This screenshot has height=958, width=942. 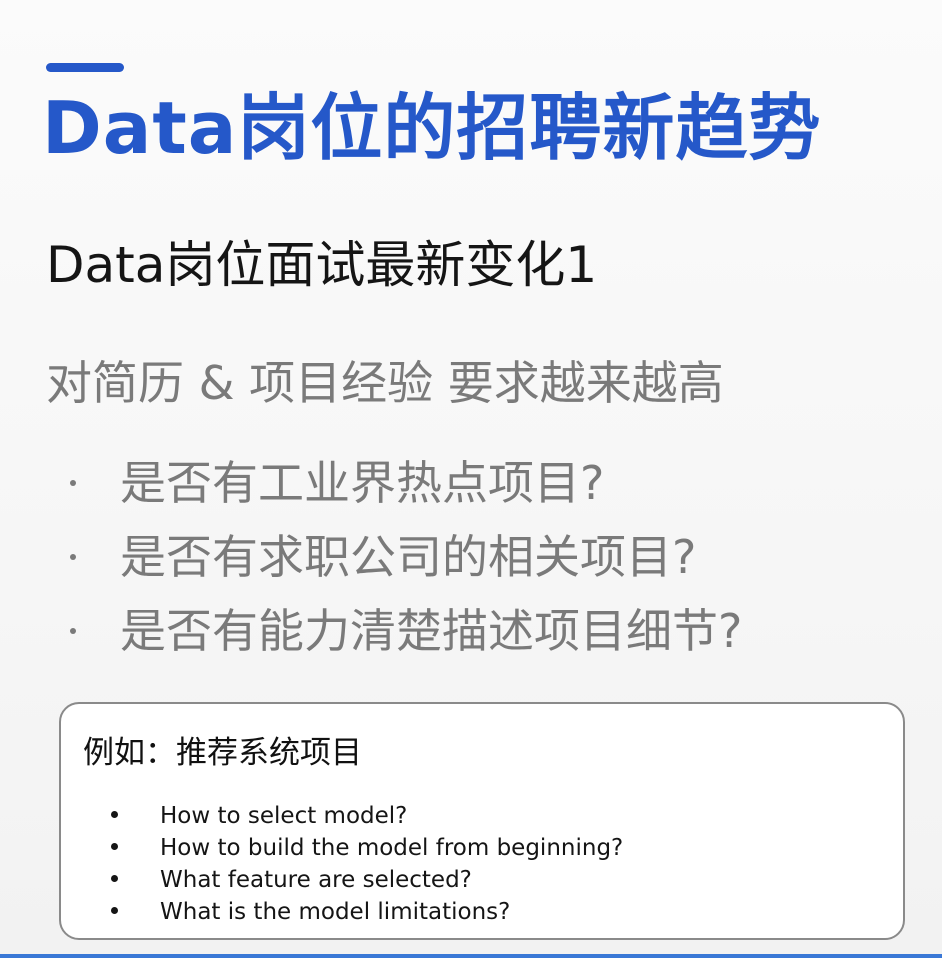 What do you see at coordinates (362, 483) in the screenshot?
I see `question-text: 是否有工业界热点项目?` at bounding box center [362, 483].